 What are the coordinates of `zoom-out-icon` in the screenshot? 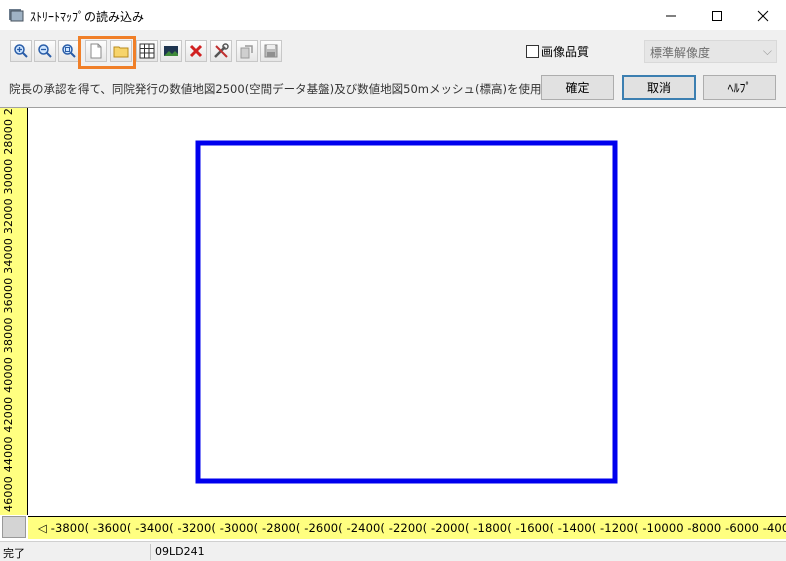 It's located at (45, 51).